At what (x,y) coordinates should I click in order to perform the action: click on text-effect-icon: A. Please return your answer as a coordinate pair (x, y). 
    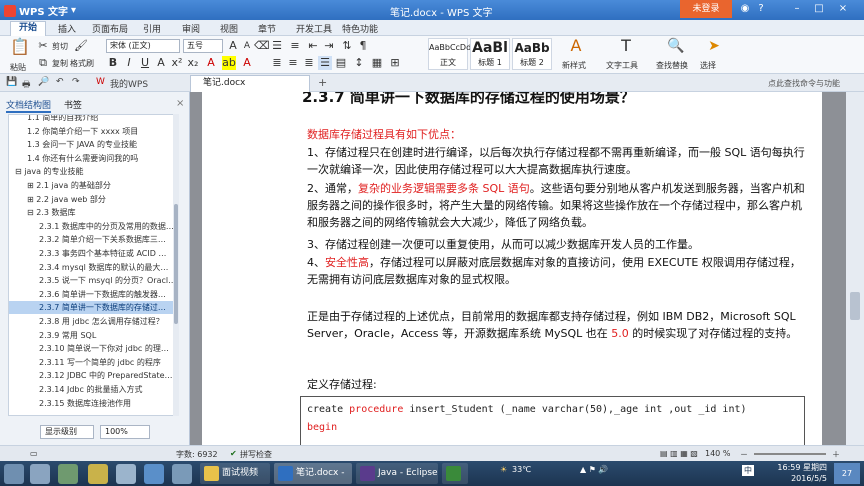
    Looking at the image, I should click on (247, 63).